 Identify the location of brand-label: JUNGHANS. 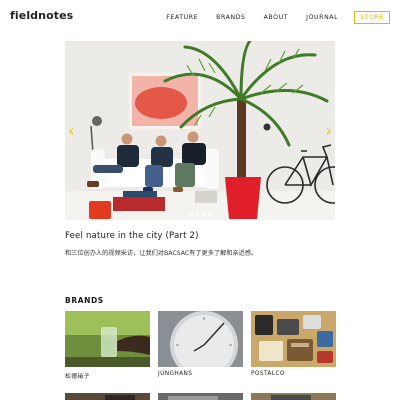
(175, 374).